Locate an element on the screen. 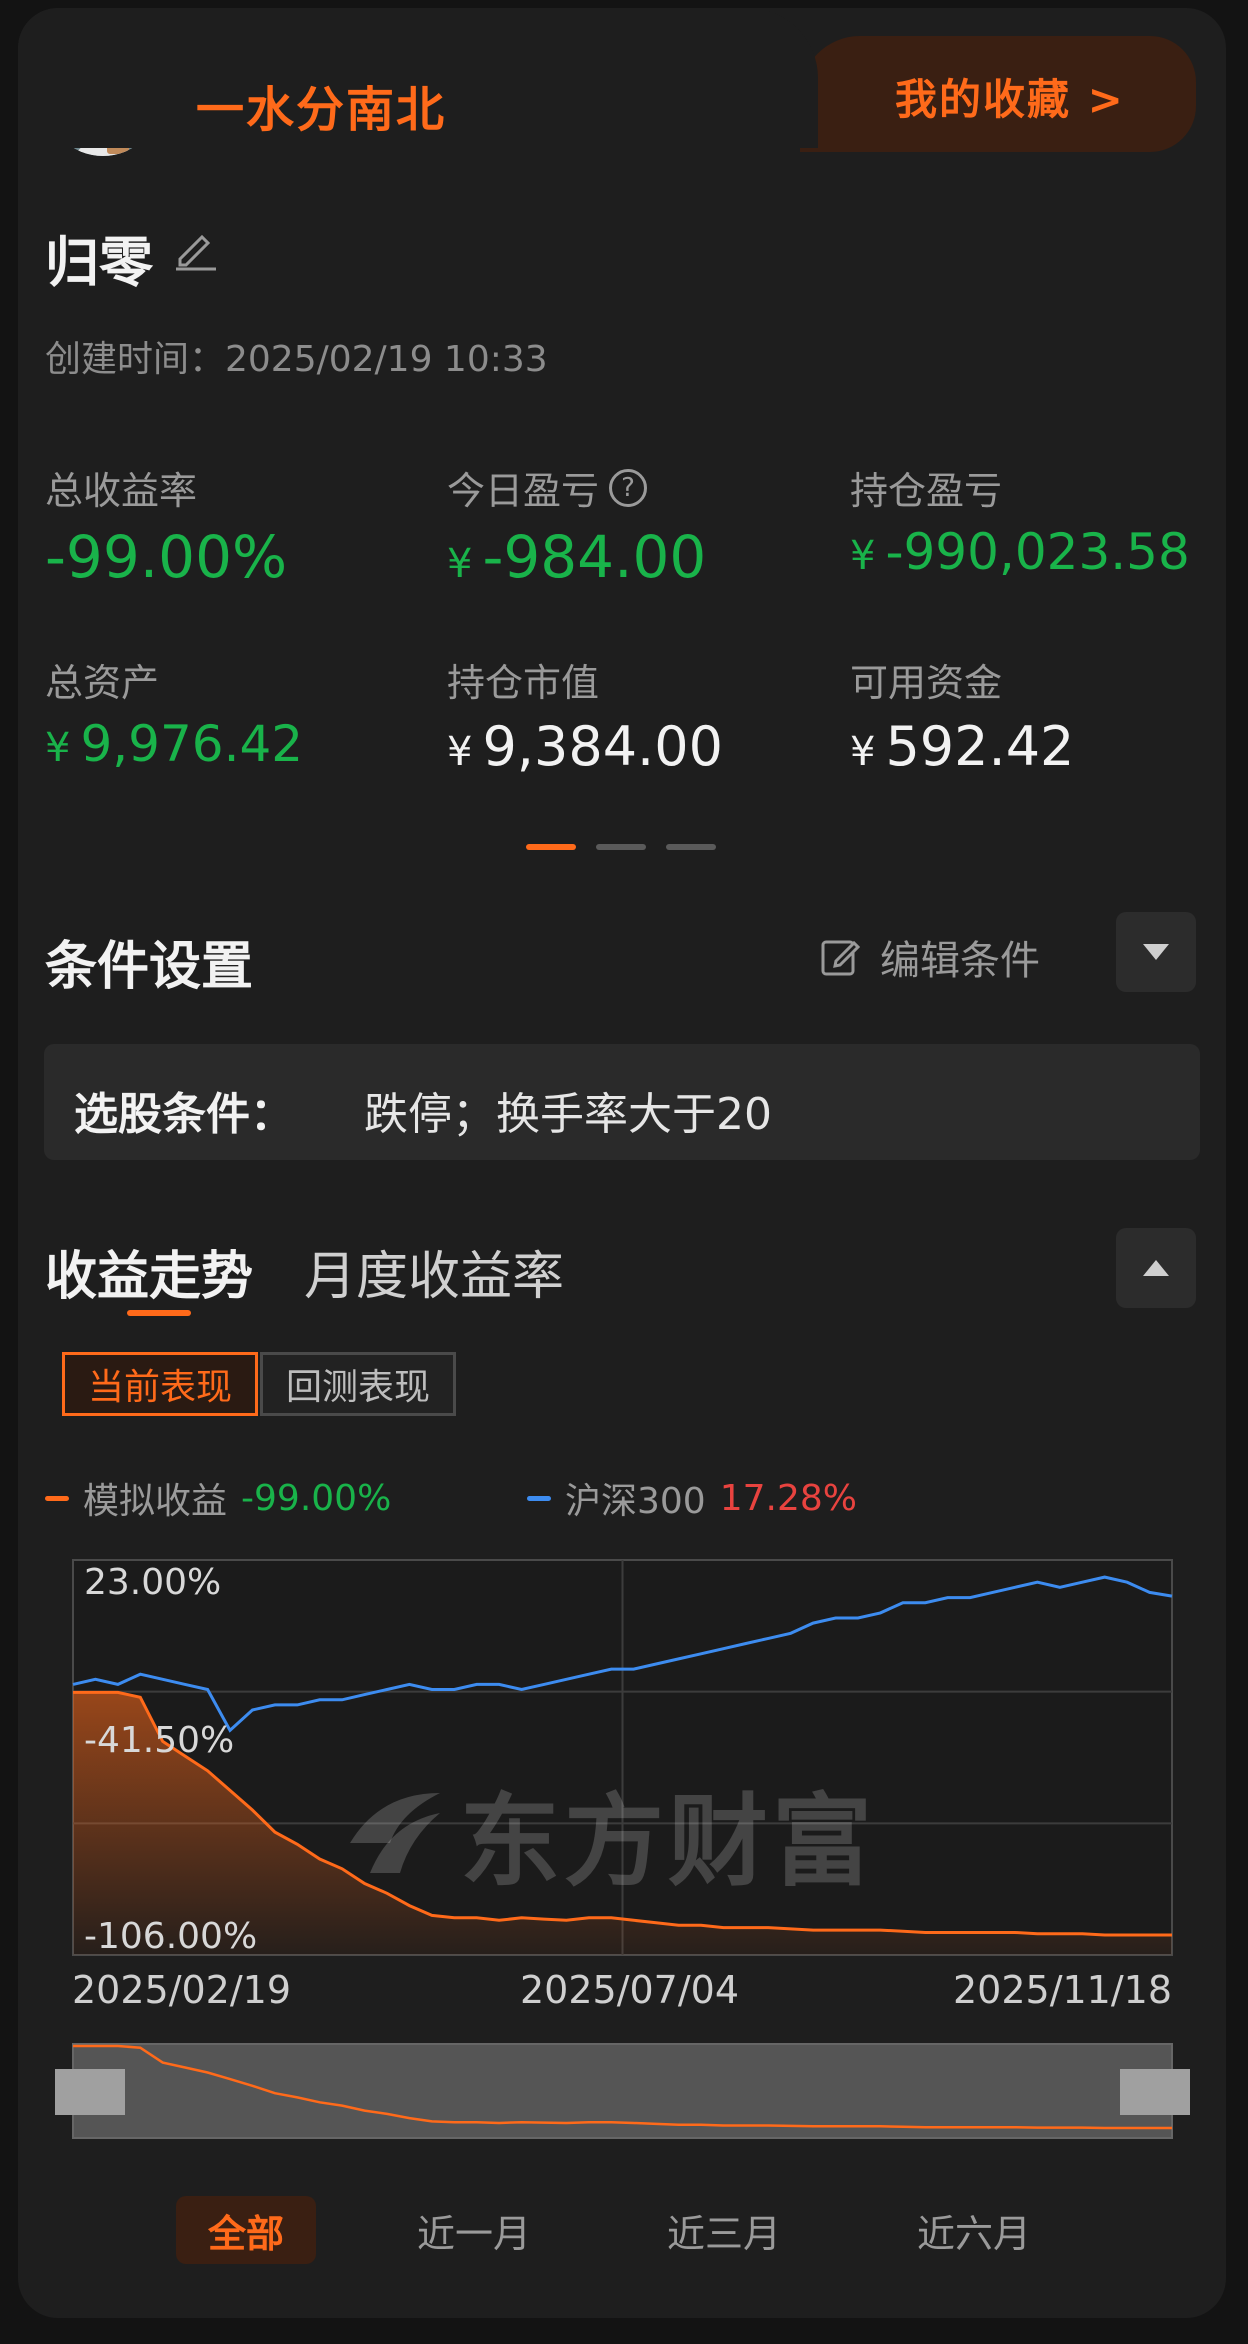 This screenshot has width=1248, height=2344. navigator-window is located at coordinates (622, 2091).